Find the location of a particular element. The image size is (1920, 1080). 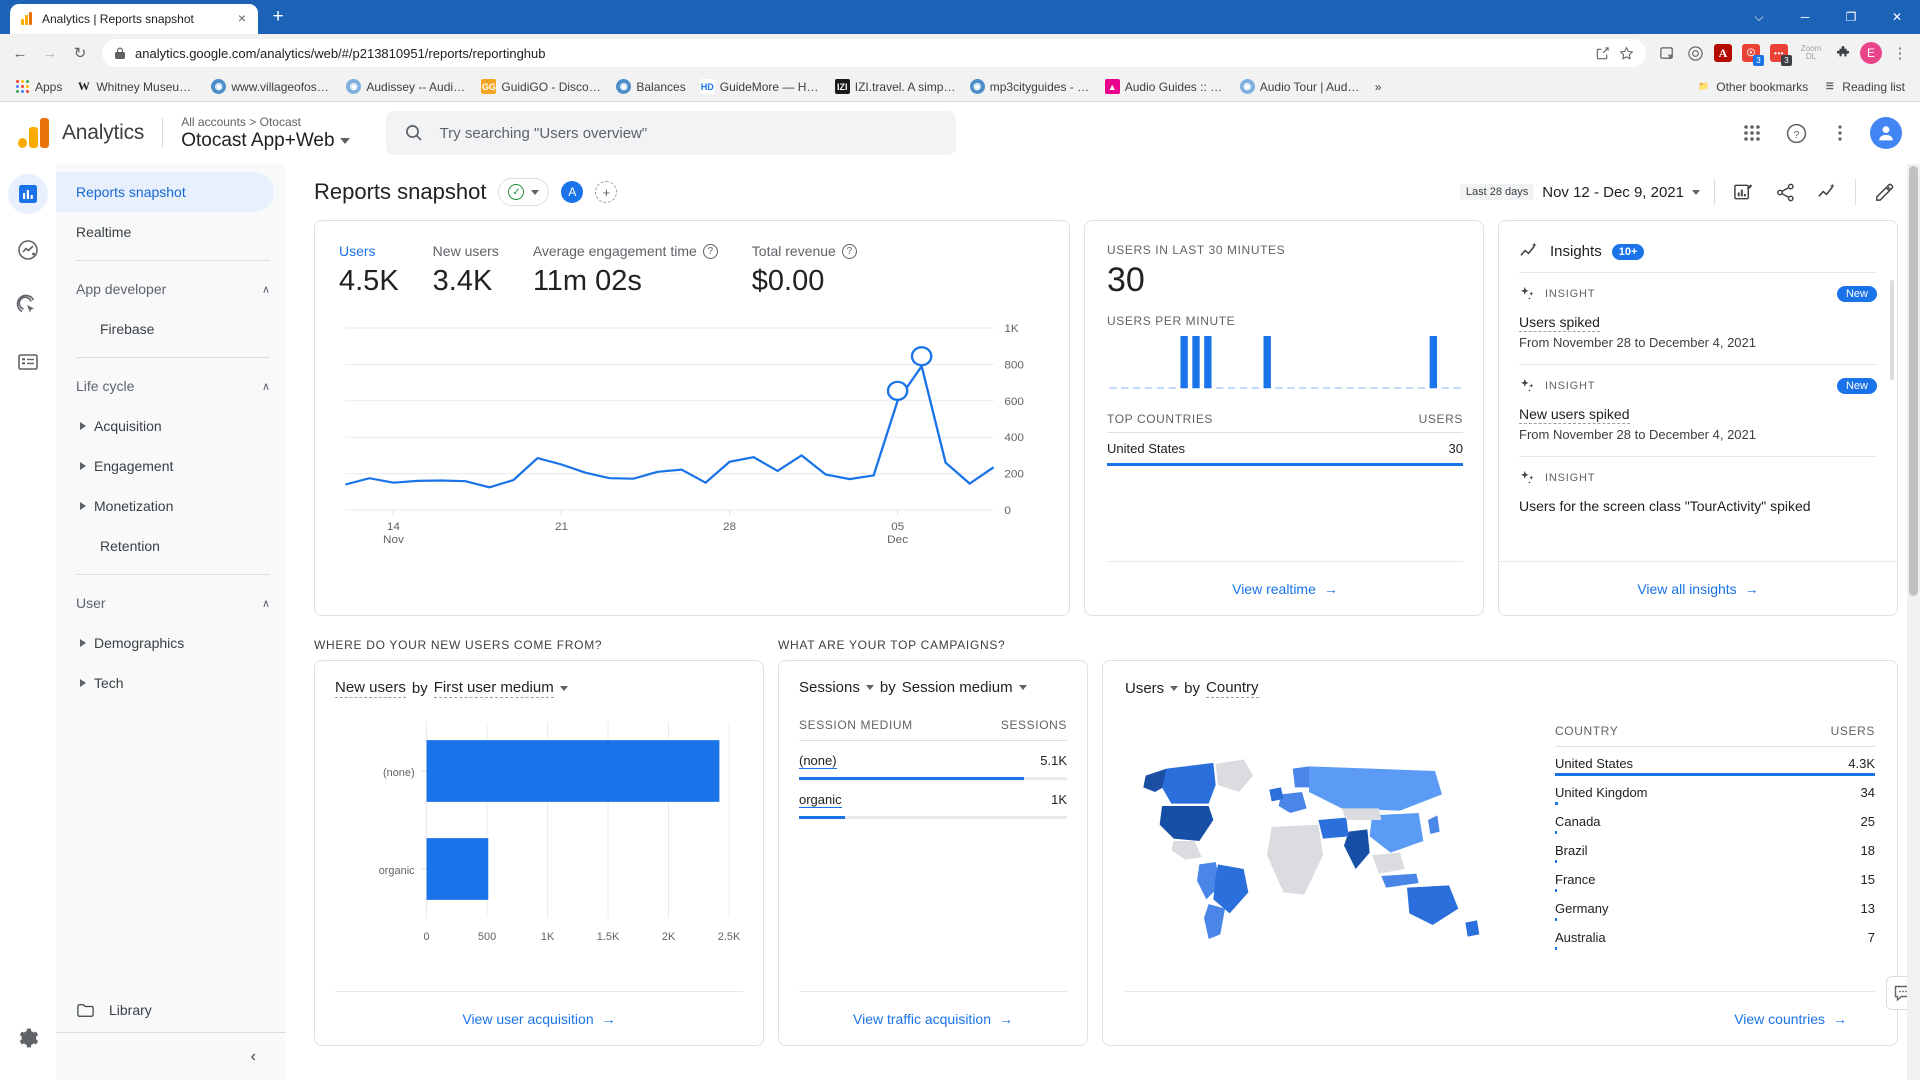

share-page-icon is located at coordinates (1602, 53).